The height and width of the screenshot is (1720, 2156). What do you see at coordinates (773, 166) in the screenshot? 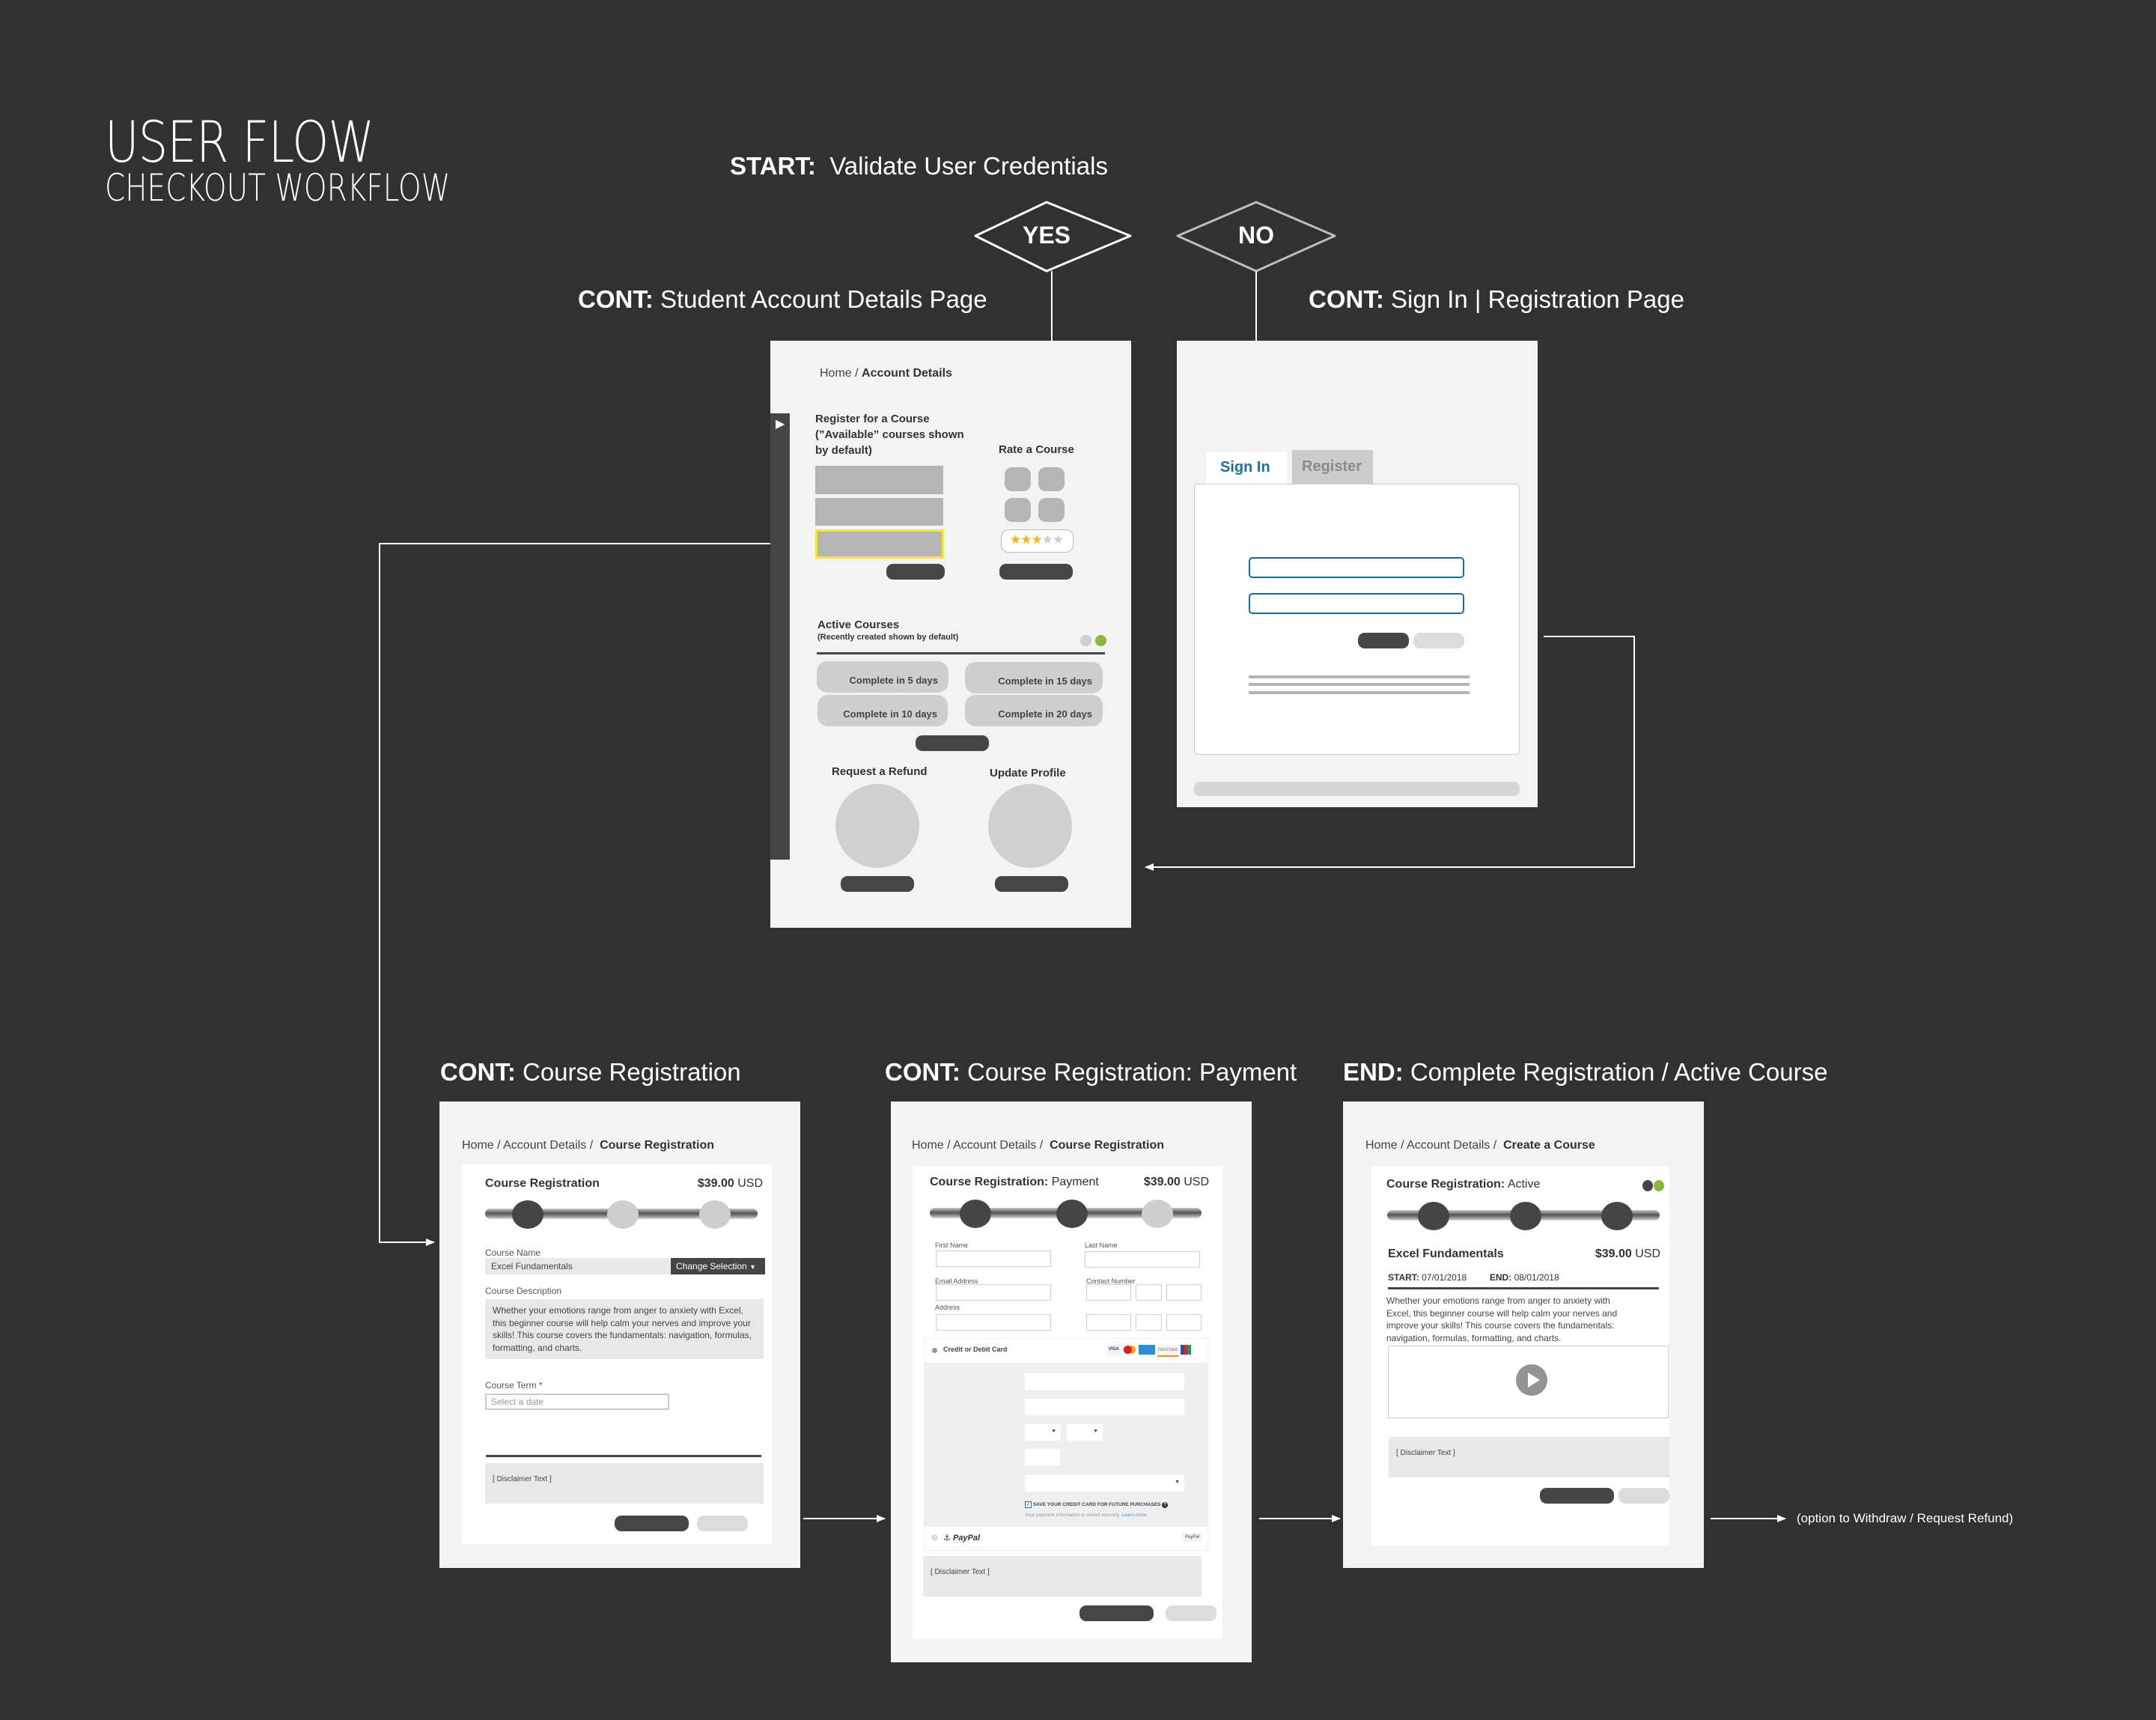
I see `start-prefix: START:` at bounding box center [773, 166].